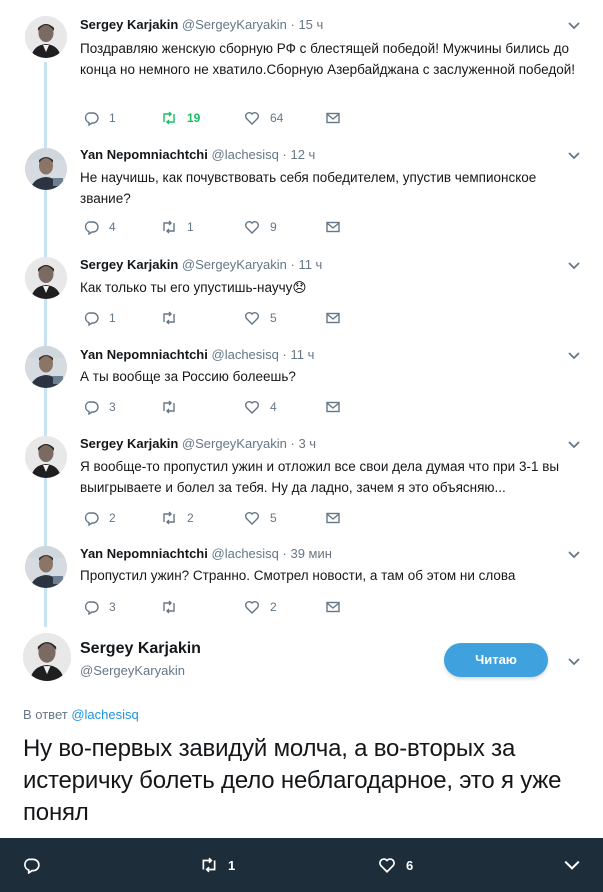  What do you see at coordinates (190, 518) in the screenshot?
I see `retweet-count: 2` at bounding box center [190, 518].